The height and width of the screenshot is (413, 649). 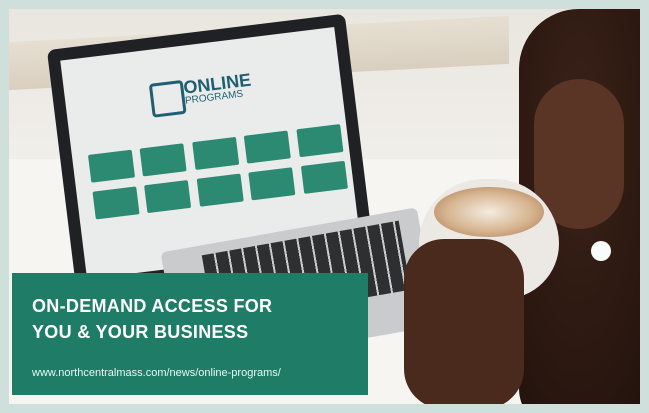 What do you see at coordinates (464, 321) in the screenshot?
I see `hand` at bounding box center [464, 321].